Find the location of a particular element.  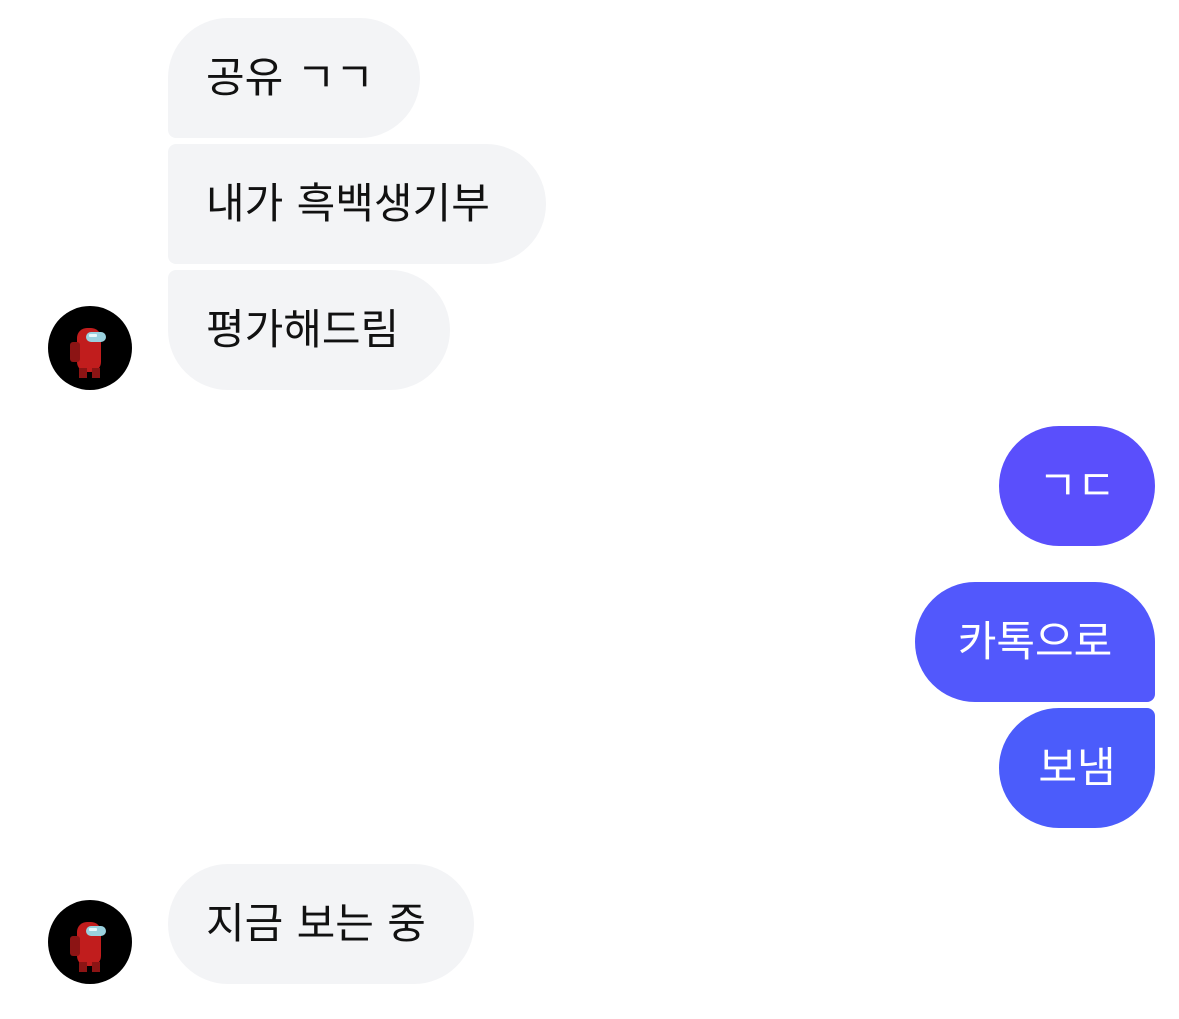

message-text: 공유 ㄱㄱ is located at coordinates (290, 77).